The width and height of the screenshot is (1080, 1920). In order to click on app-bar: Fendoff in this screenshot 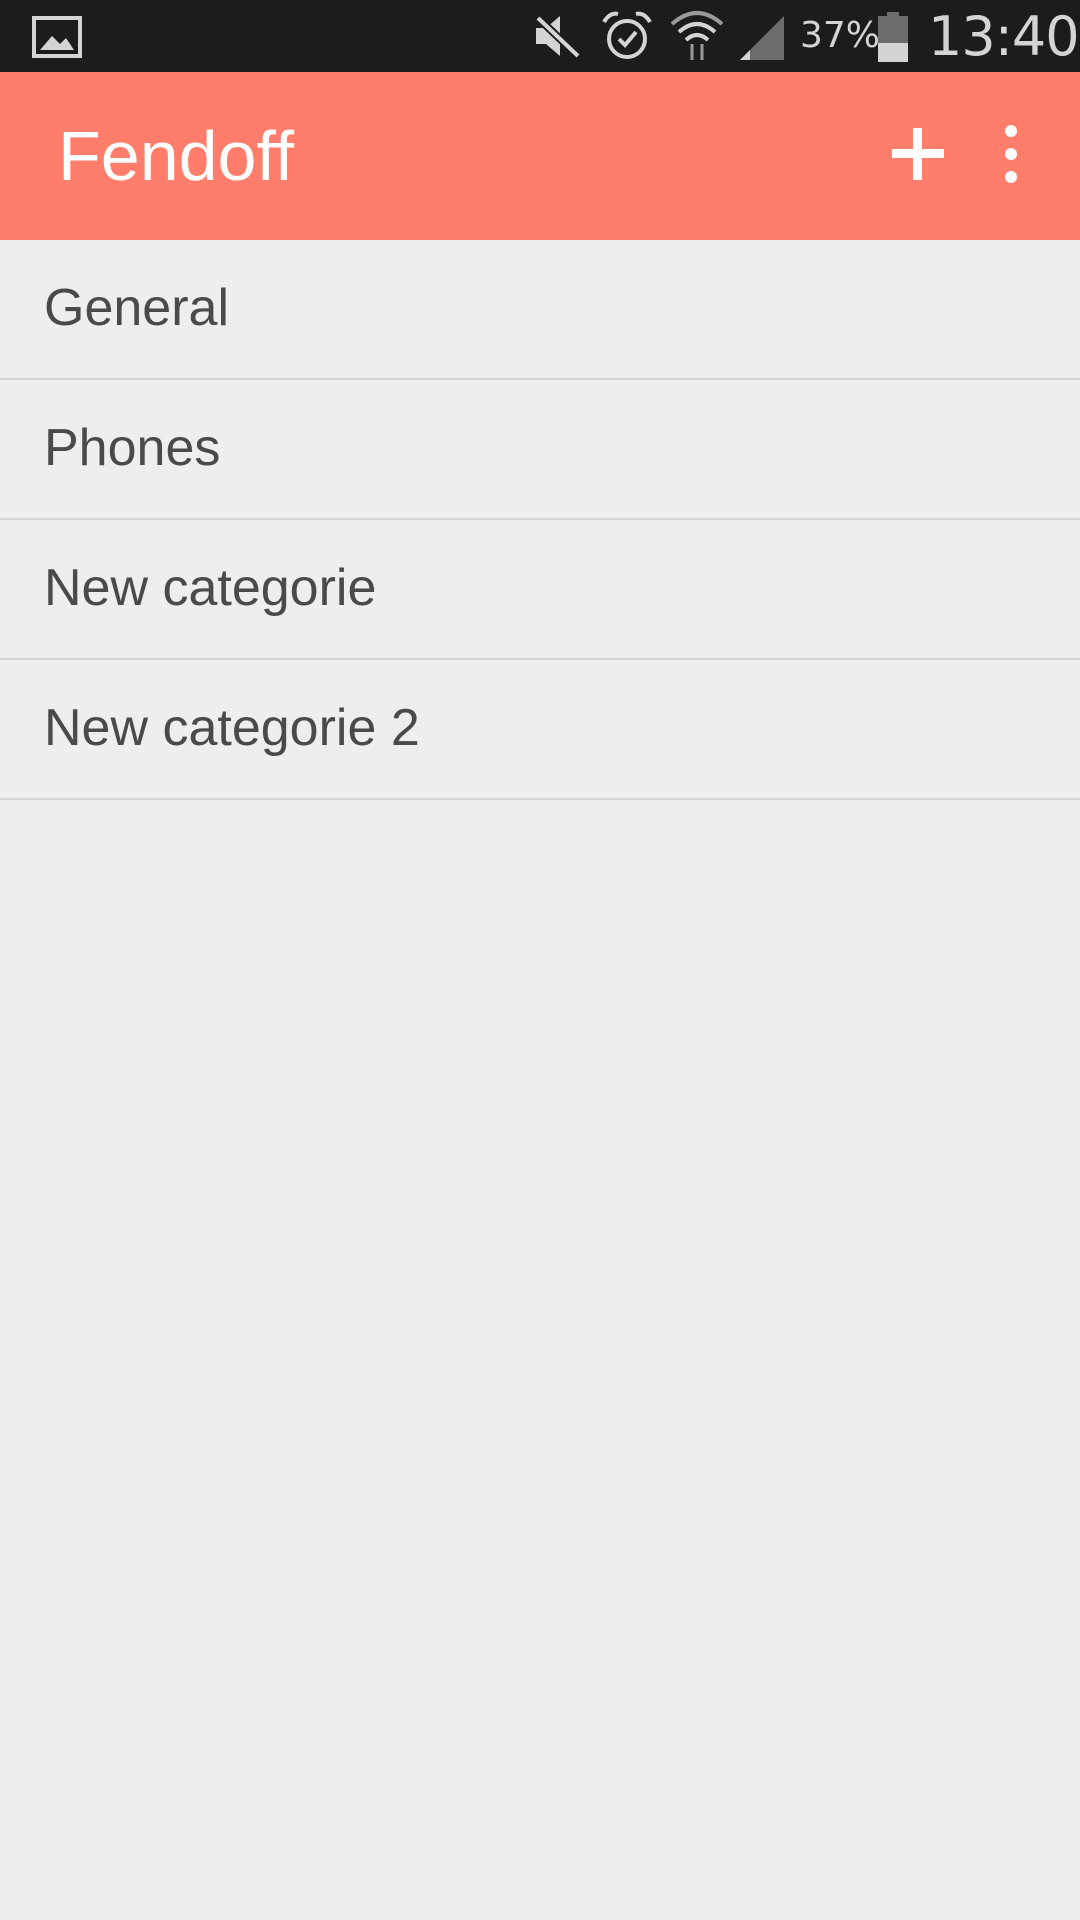, I will do `click(540, 156)`.